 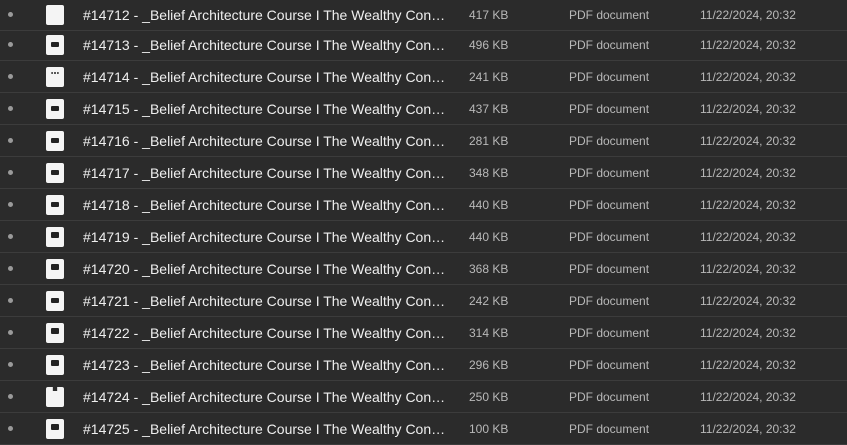 What do you see at coordinates (489, 173) in the screenshot?
I see `file-size: 348 KB` at bounding box center [489, 173].